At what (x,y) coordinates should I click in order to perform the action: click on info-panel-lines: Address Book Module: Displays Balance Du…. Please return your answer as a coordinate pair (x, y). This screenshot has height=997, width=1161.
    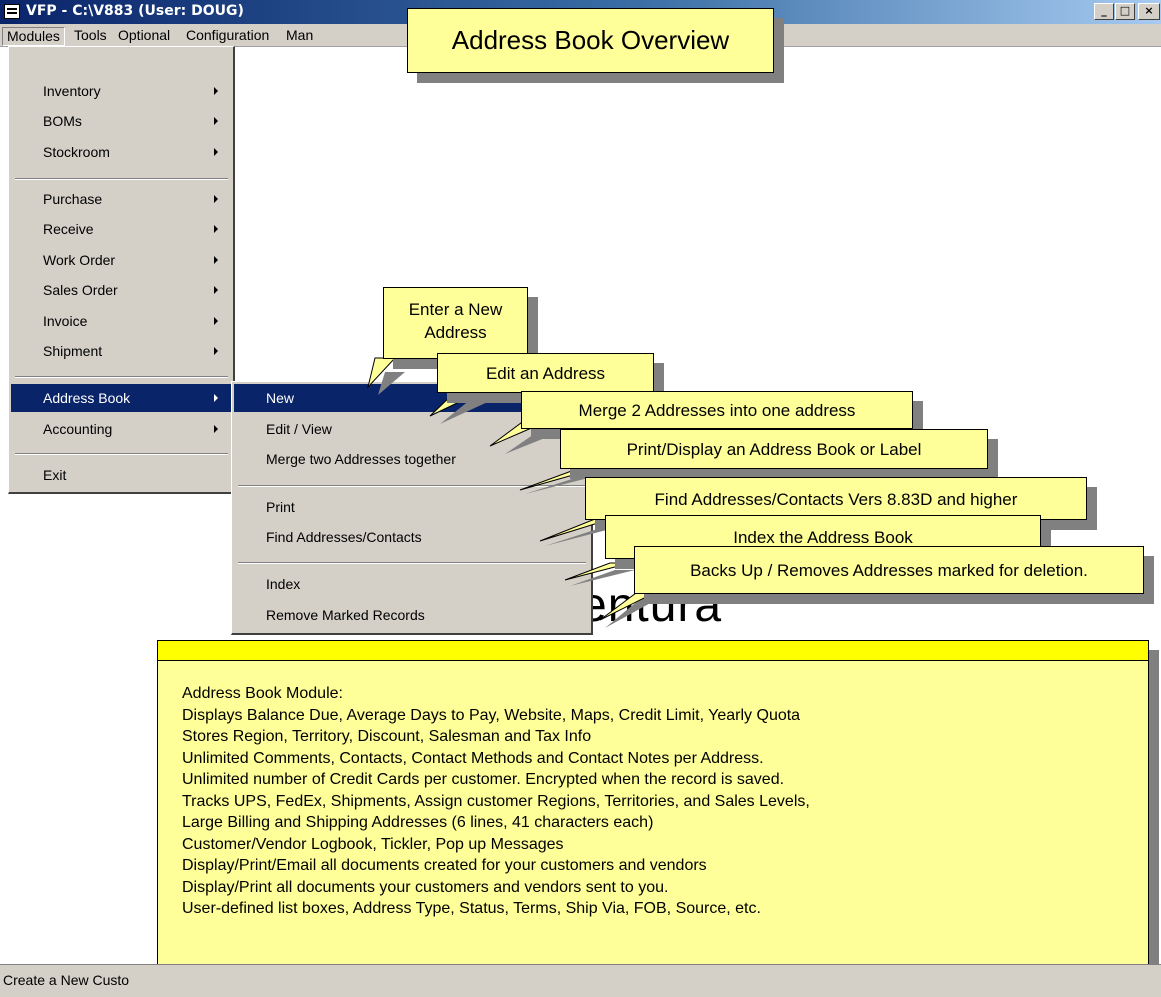
    Looking at the image, I should click on (496, 801).